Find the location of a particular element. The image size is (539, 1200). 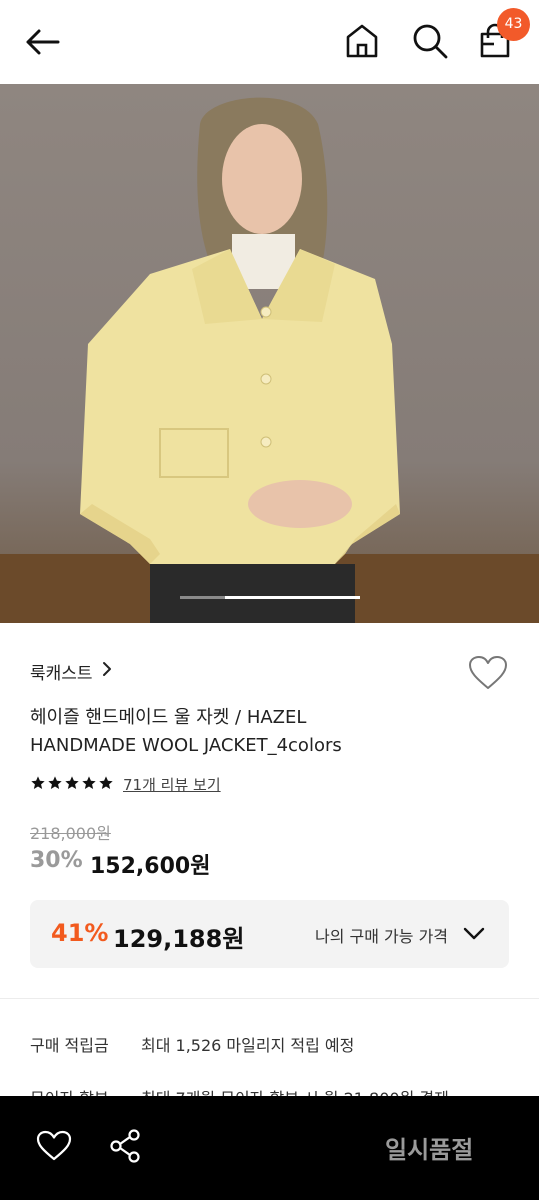

carousel-indicator is located at coordinates (292, 597).